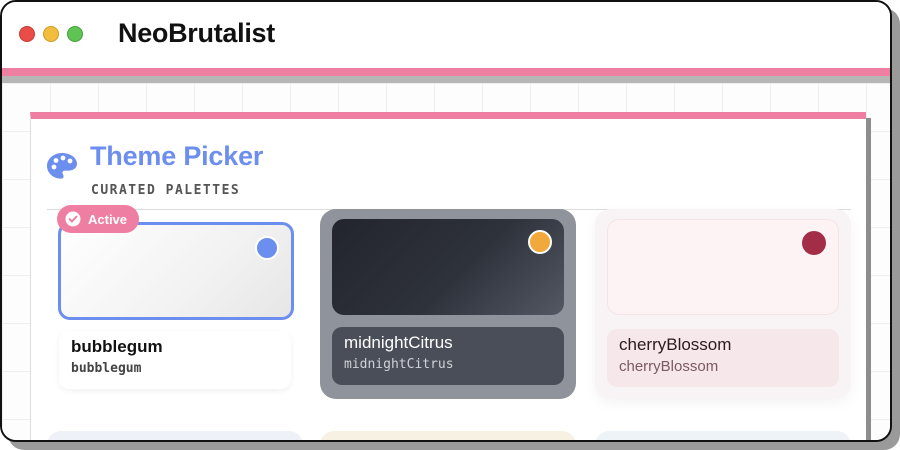 The width and height of the screenshot is (900, 450). What do you see at coordinates (446, 72) in the screenshot?
I see `title-divider` at bounding box center [446, 72].